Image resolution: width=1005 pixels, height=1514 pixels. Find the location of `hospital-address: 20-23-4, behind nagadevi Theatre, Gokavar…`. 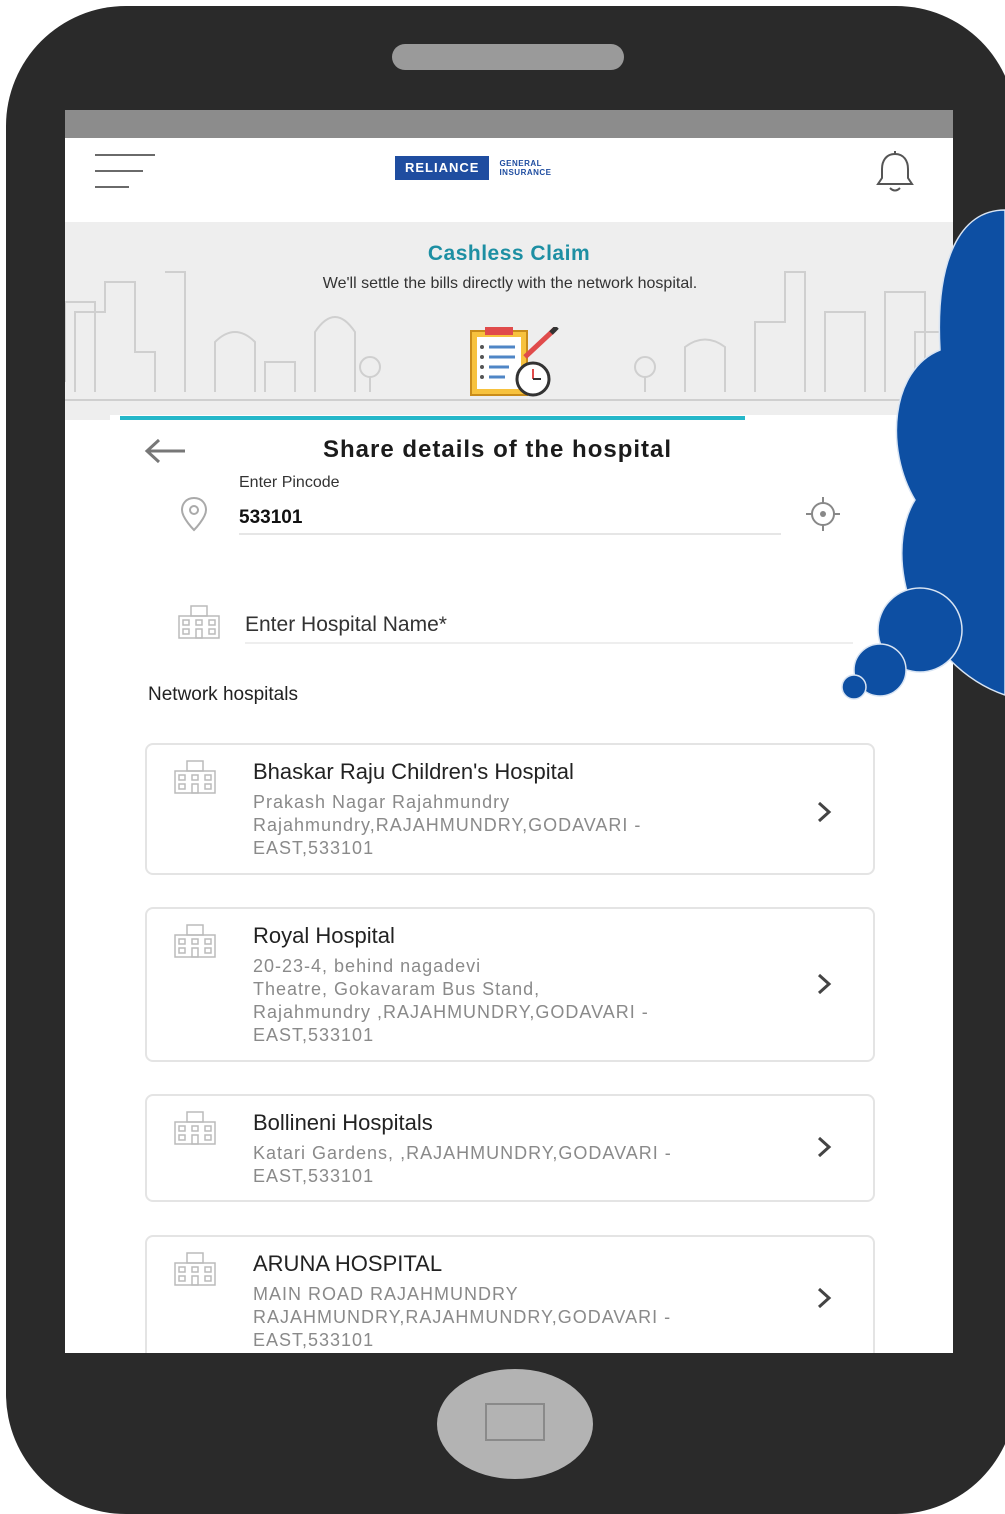

hospital-address: 20-23-4, behind nagadevi Theatre, Gokavar… is located at coordinates (513, 1001).